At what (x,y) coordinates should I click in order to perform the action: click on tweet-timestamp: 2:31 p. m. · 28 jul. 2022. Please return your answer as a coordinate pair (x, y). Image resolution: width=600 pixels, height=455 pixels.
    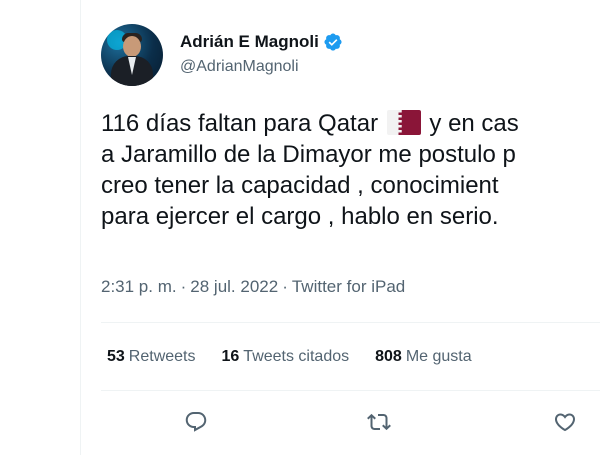
    Looking at the image, I should click on (189, 286).